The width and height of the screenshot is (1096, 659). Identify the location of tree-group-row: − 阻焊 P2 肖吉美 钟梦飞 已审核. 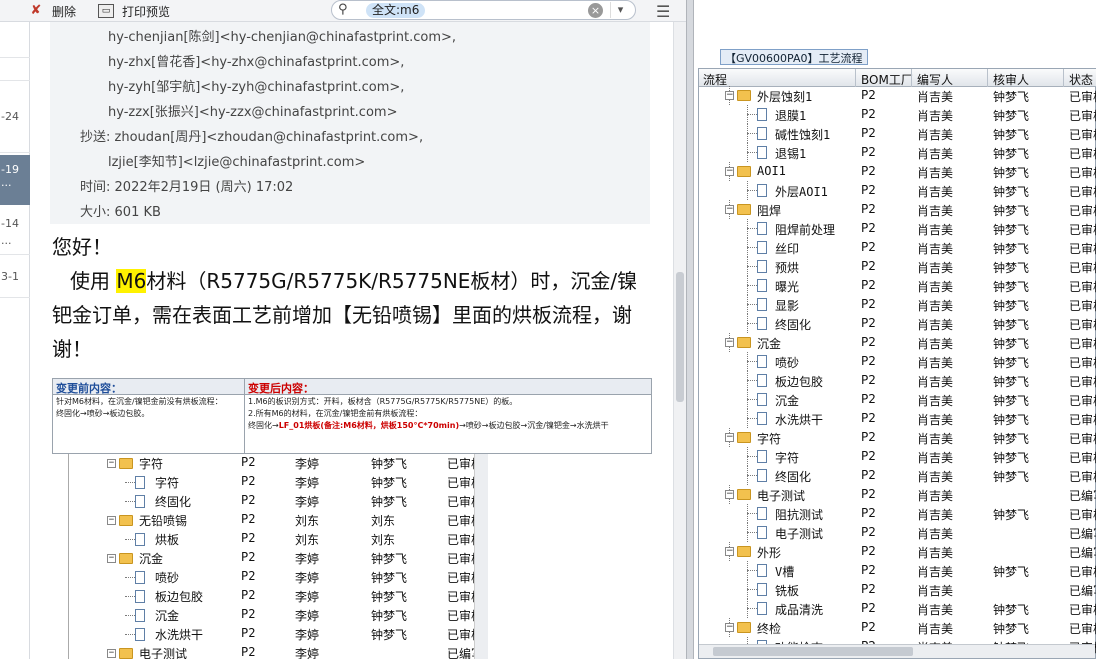
(897, 209).